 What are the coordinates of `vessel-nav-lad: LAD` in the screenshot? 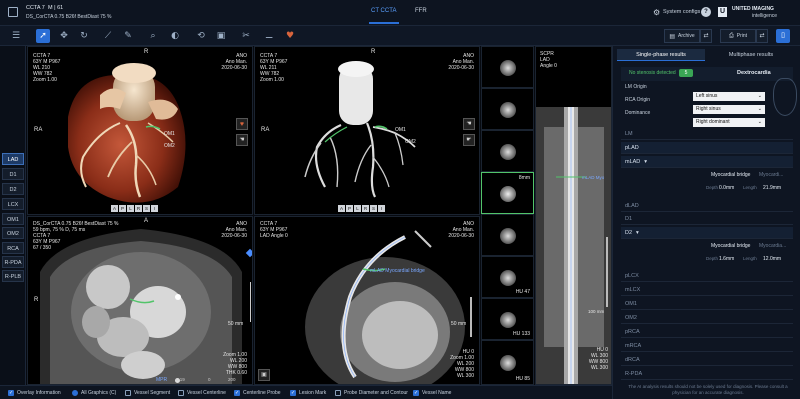 It's located at (13, 159).